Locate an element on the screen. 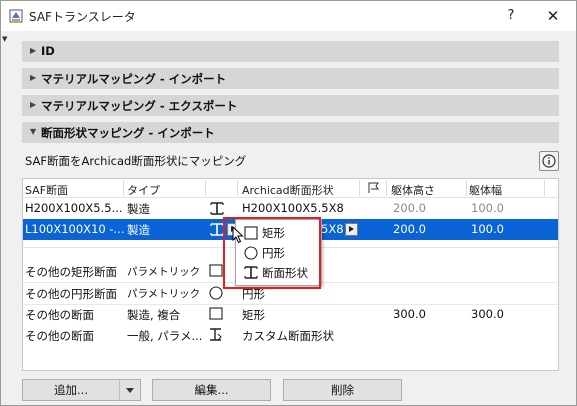 The image size is (577, 406). section-profile-import: ▼ 断面形状マッピング - インポート is located at coordinates (290, 132).